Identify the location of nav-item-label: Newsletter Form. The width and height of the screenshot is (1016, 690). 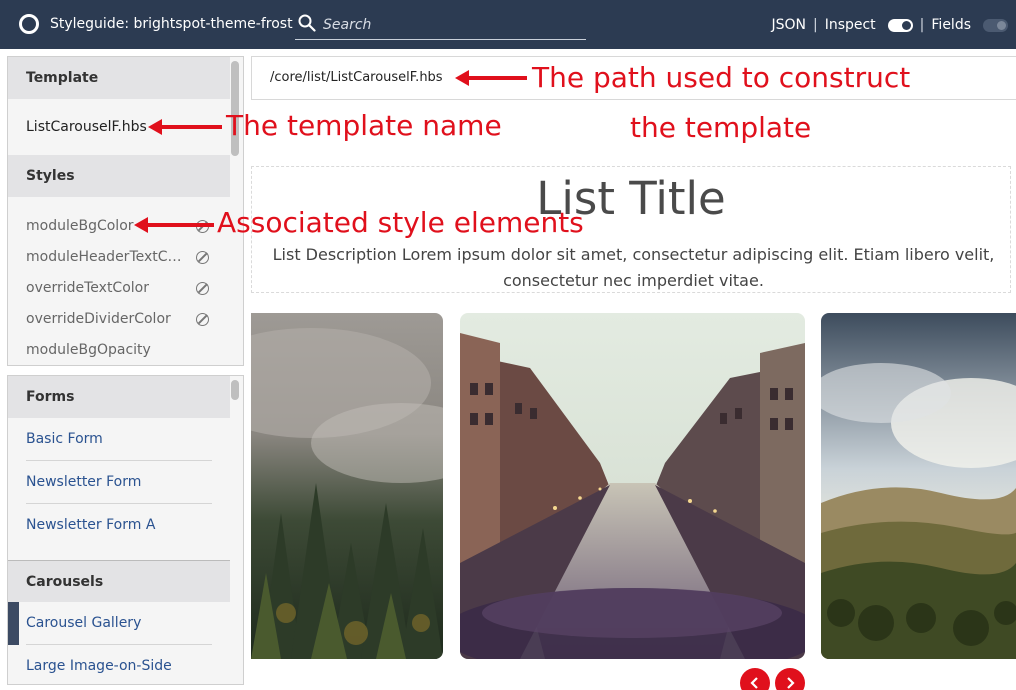
(84, 482).